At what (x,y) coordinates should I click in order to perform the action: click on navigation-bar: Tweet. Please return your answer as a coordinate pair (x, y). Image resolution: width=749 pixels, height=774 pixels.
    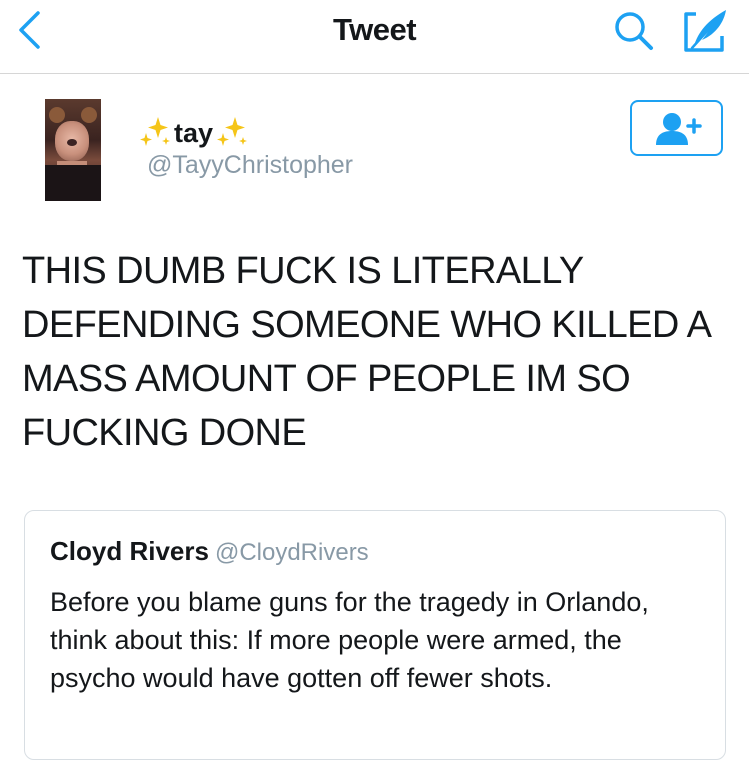
    Looking at the image, I should click on (374, 37).